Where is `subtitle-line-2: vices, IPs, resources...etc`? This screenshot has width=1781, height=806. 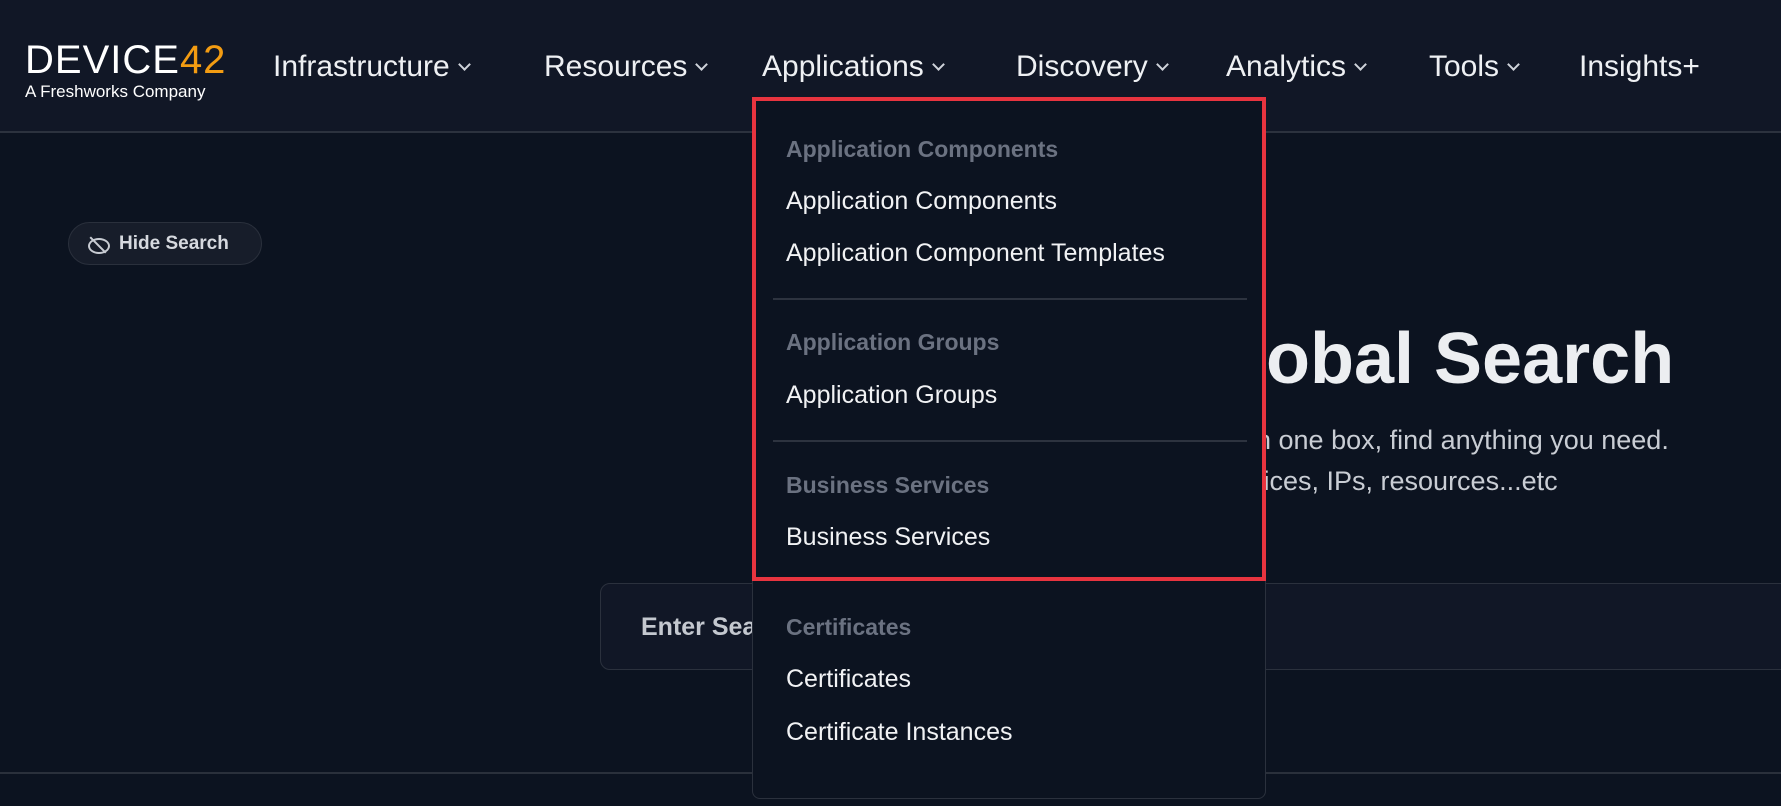
subtitle-line-2: vices, IPs, resources...etc is located at coordinates (1404, 481).